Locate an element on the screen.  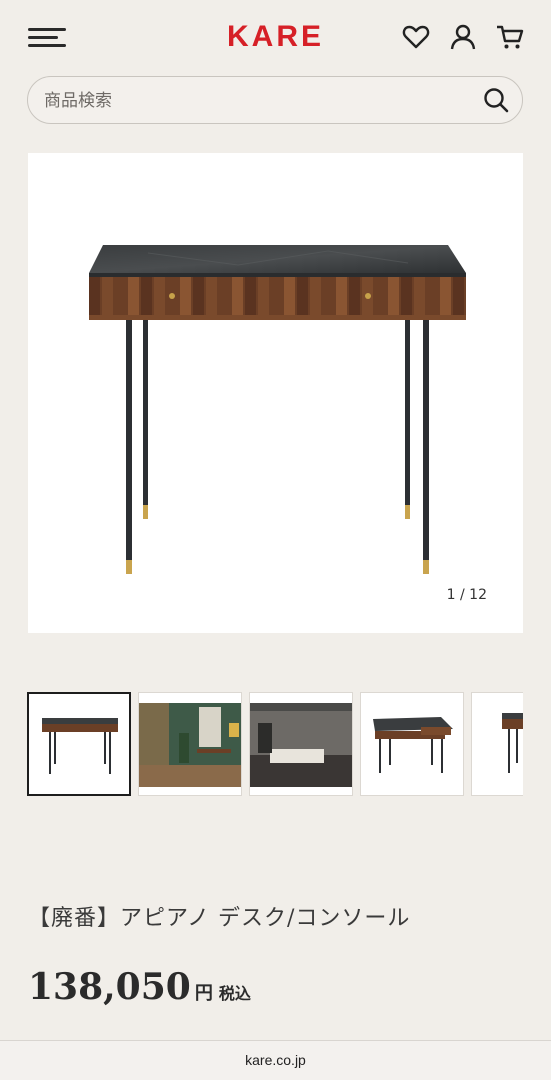
site-header: KARE is located at coordinates (275, 38).